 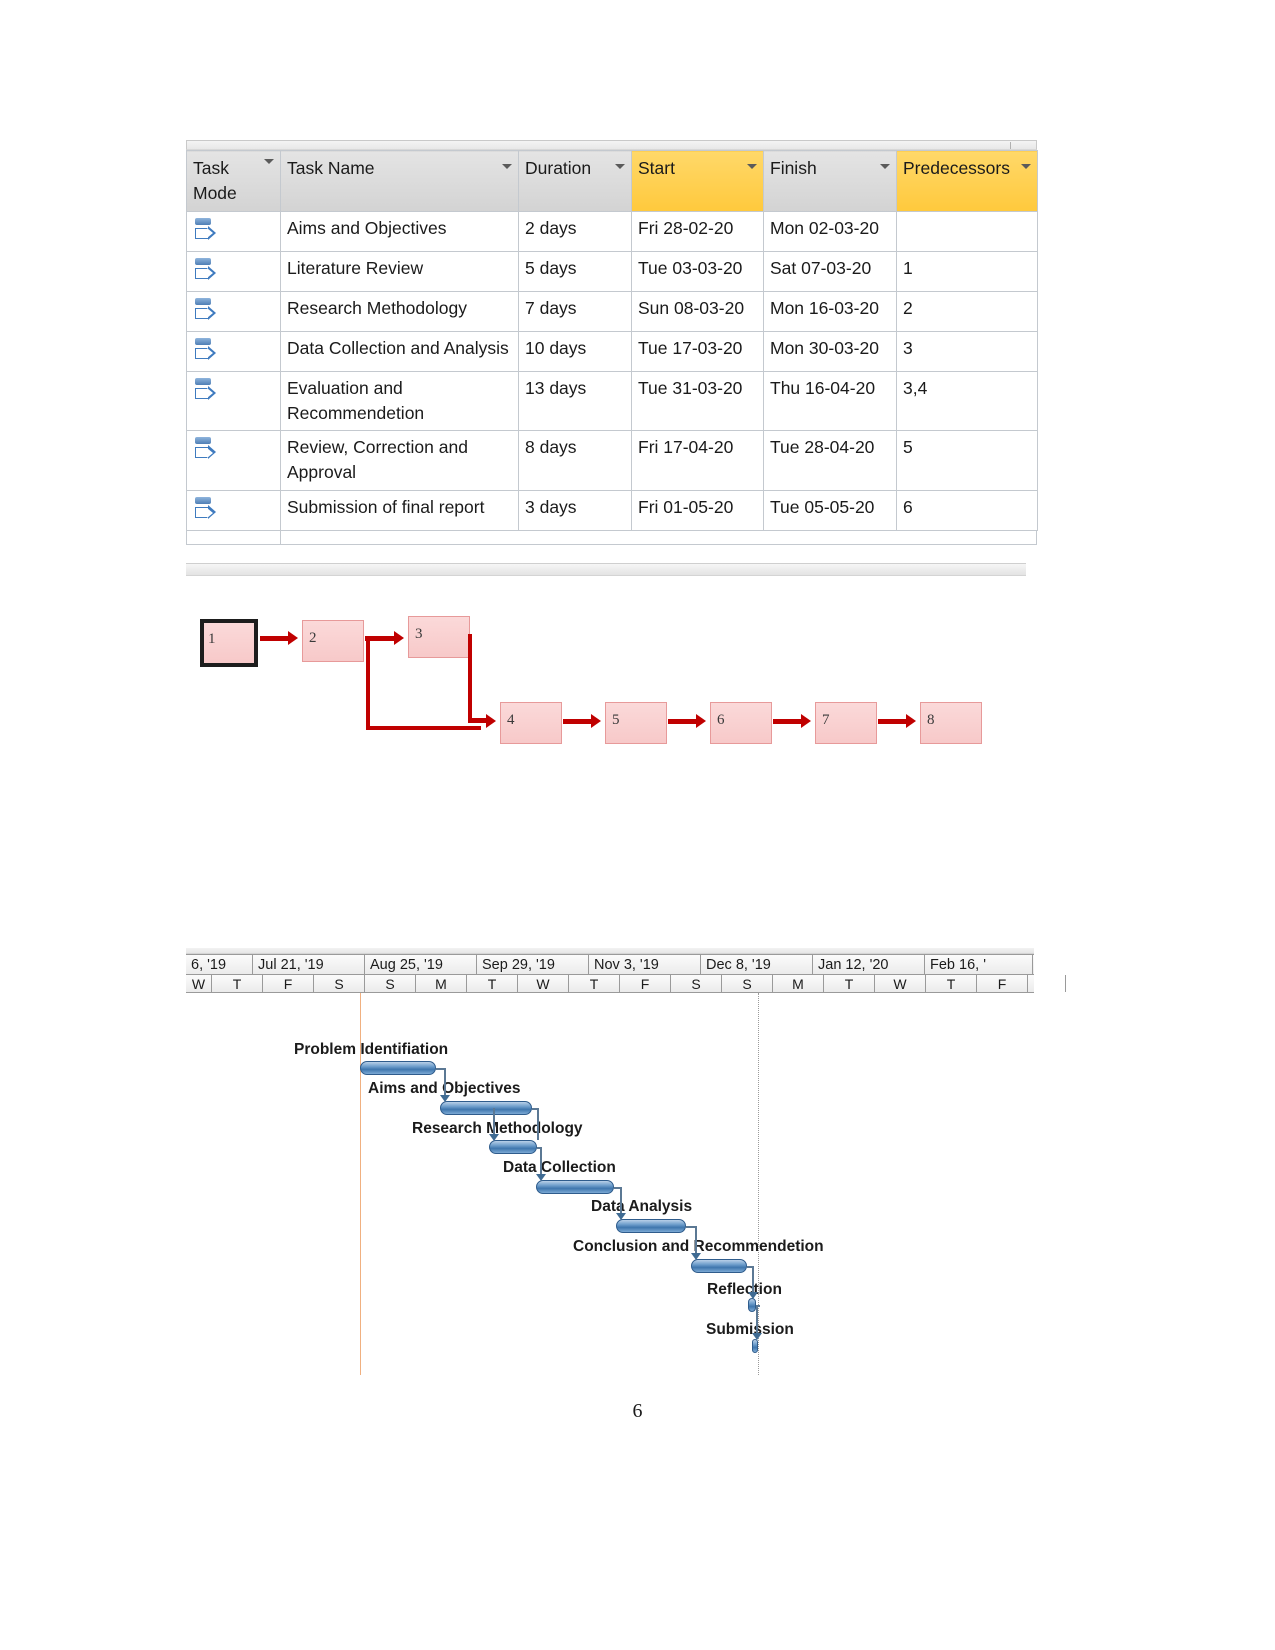 What do you see at coordinates (575, 351) in the screenshot?
I see `task-duration-cell: 10 days` at bounding box center [575, 351].